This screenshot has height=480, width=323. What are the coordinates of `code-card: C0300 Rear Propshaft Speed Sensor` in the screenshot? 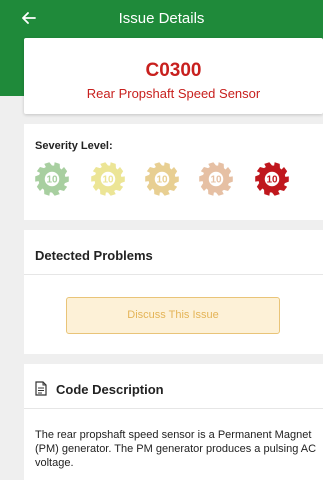 It's located at (173, 76).